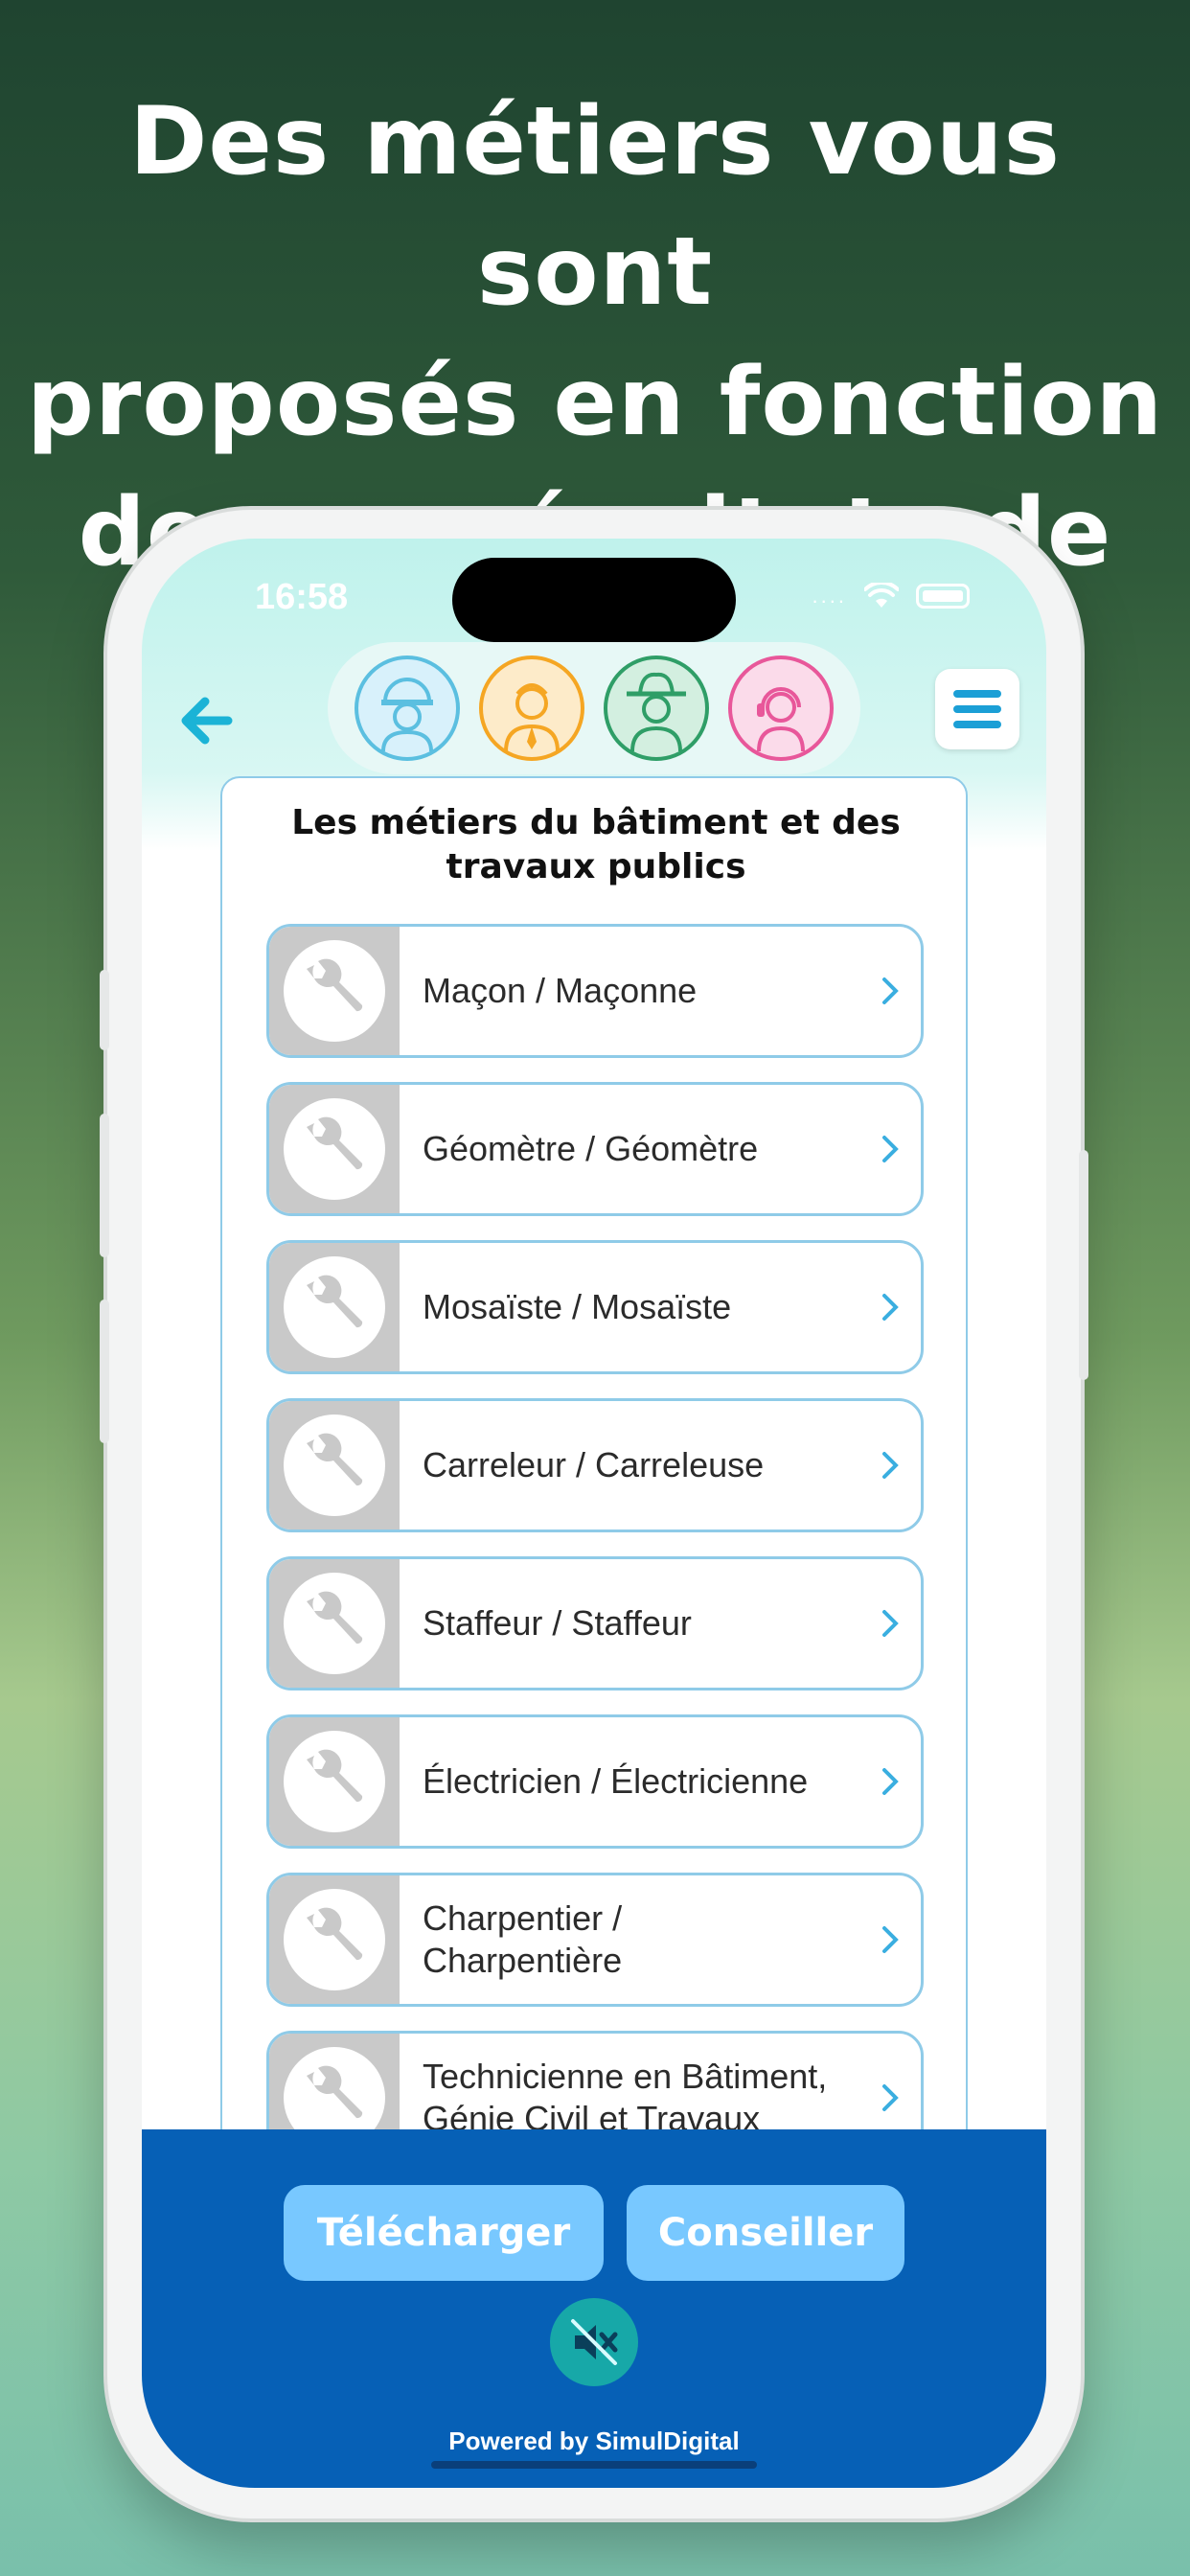 The image size is (1190, 2576). What do you see at coordinates (596, 866) in the screenshot?
I see `card-title-line-2: travaux publics` at bounding box center [596, 866].